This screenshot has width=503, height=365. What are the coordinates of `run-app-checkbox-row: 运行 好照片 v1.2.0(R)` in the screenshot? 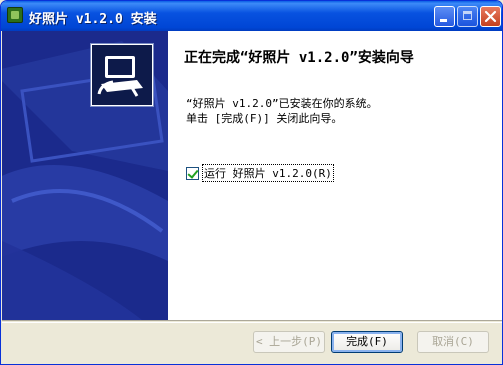 It's located at (260, 173).